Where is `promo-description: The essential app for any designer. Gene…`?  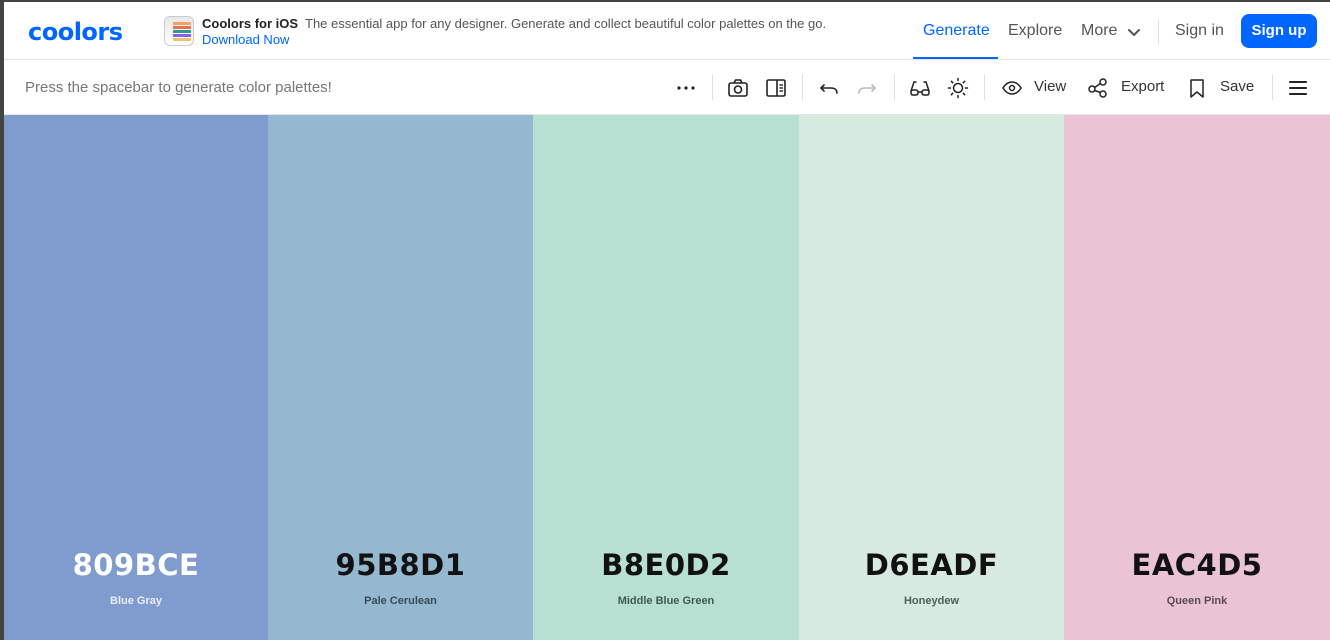
promo-description: The essential app for any designer. Gene… is located at coordinates (566, 23).